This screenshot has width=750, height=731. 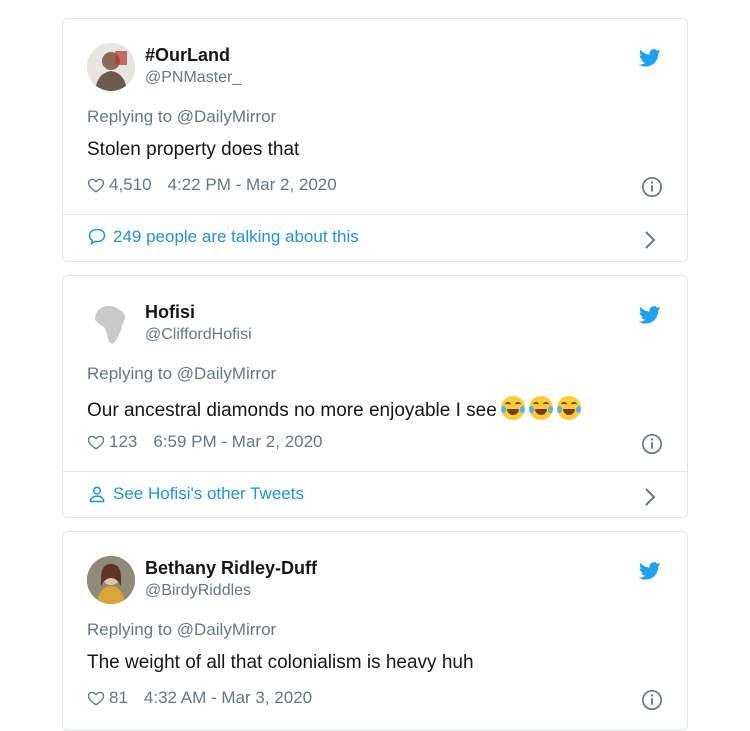 What do you see at coordinates (208, 493) in the screenshot?
I see `footer-label: See Hofisi's other Tweets` at bounding box center [208, 493].